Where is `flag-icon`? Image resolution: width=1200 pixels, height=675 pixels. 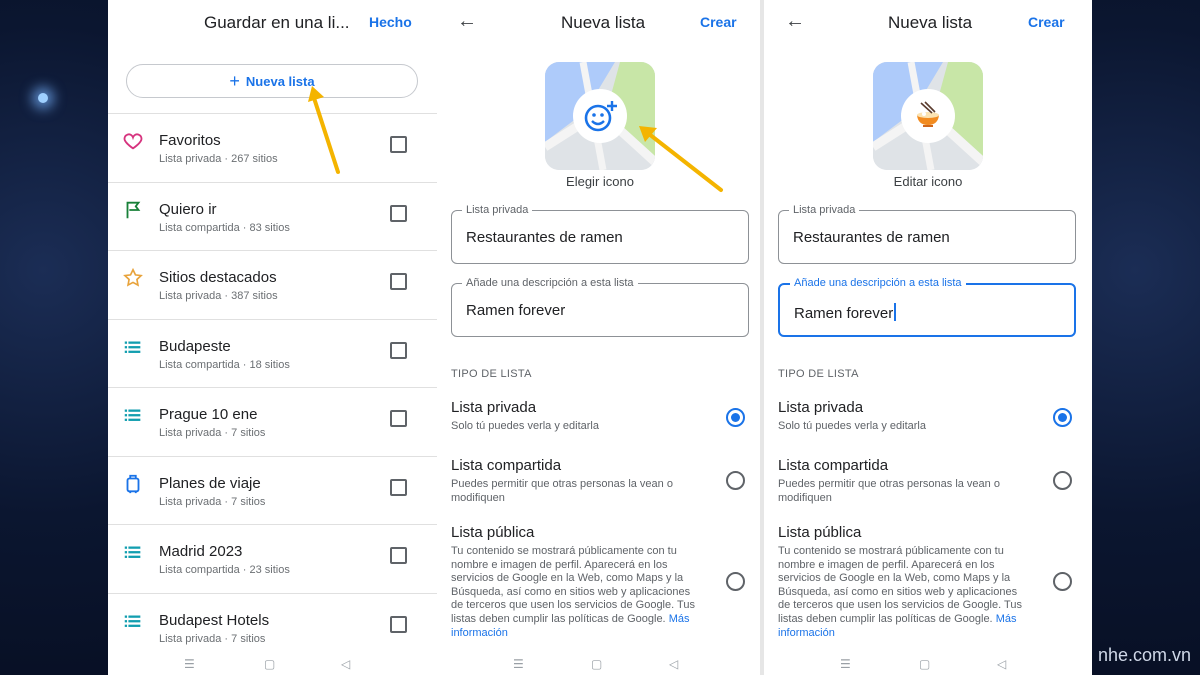
flag-icon is located at coordinates (133, 210).